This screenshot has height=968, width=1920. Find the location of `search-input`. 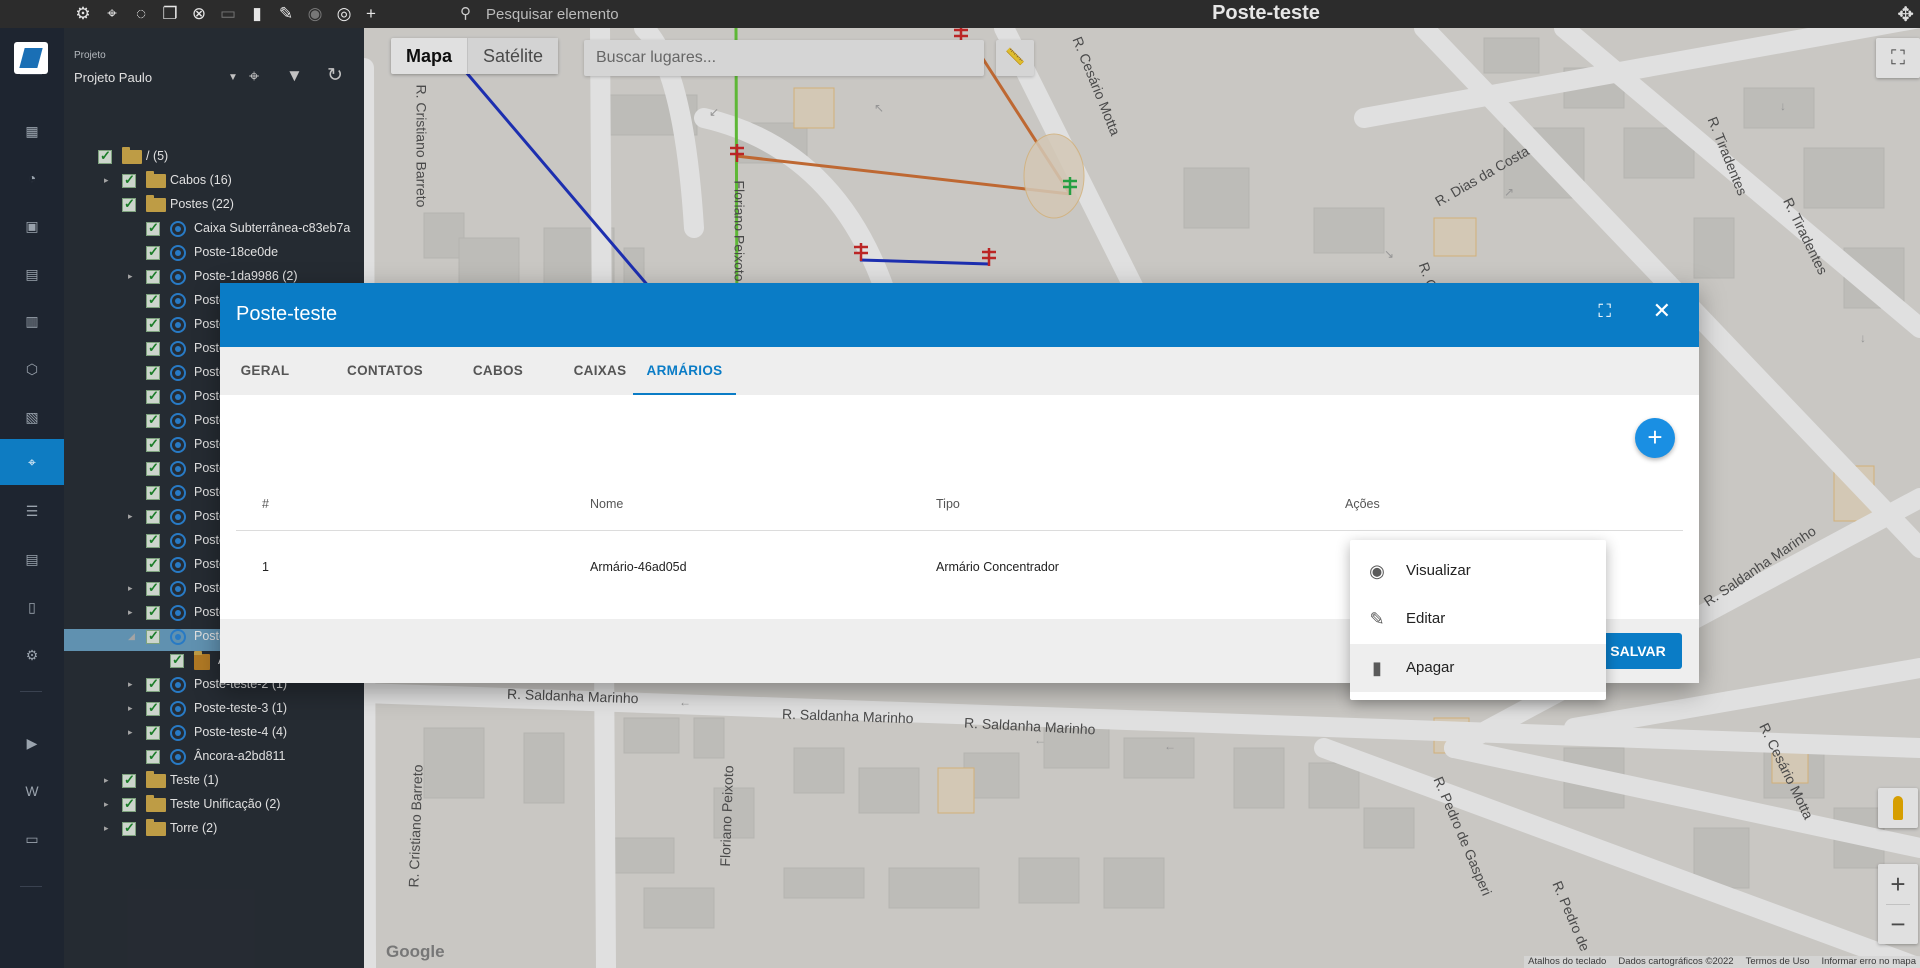

search-input is located at coordinates (624, 14).